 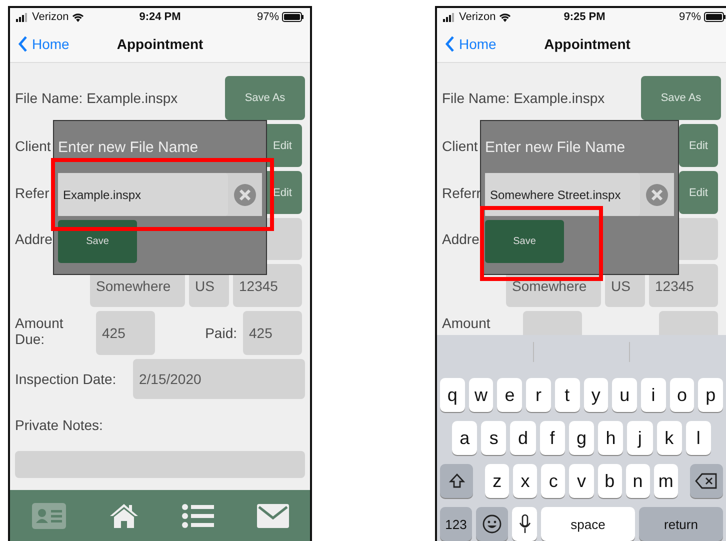 I want to click on file-name-field: Example.inspx, so click(x=143, y=194).